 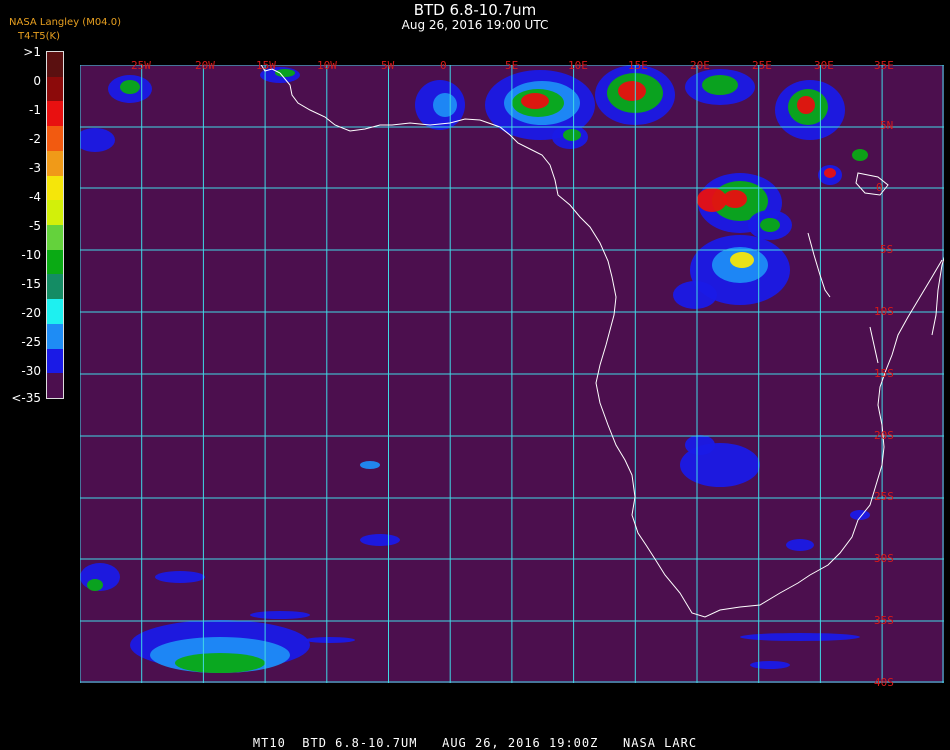 I want to click on latitude-label: 40S, so click(x=884, y=682).